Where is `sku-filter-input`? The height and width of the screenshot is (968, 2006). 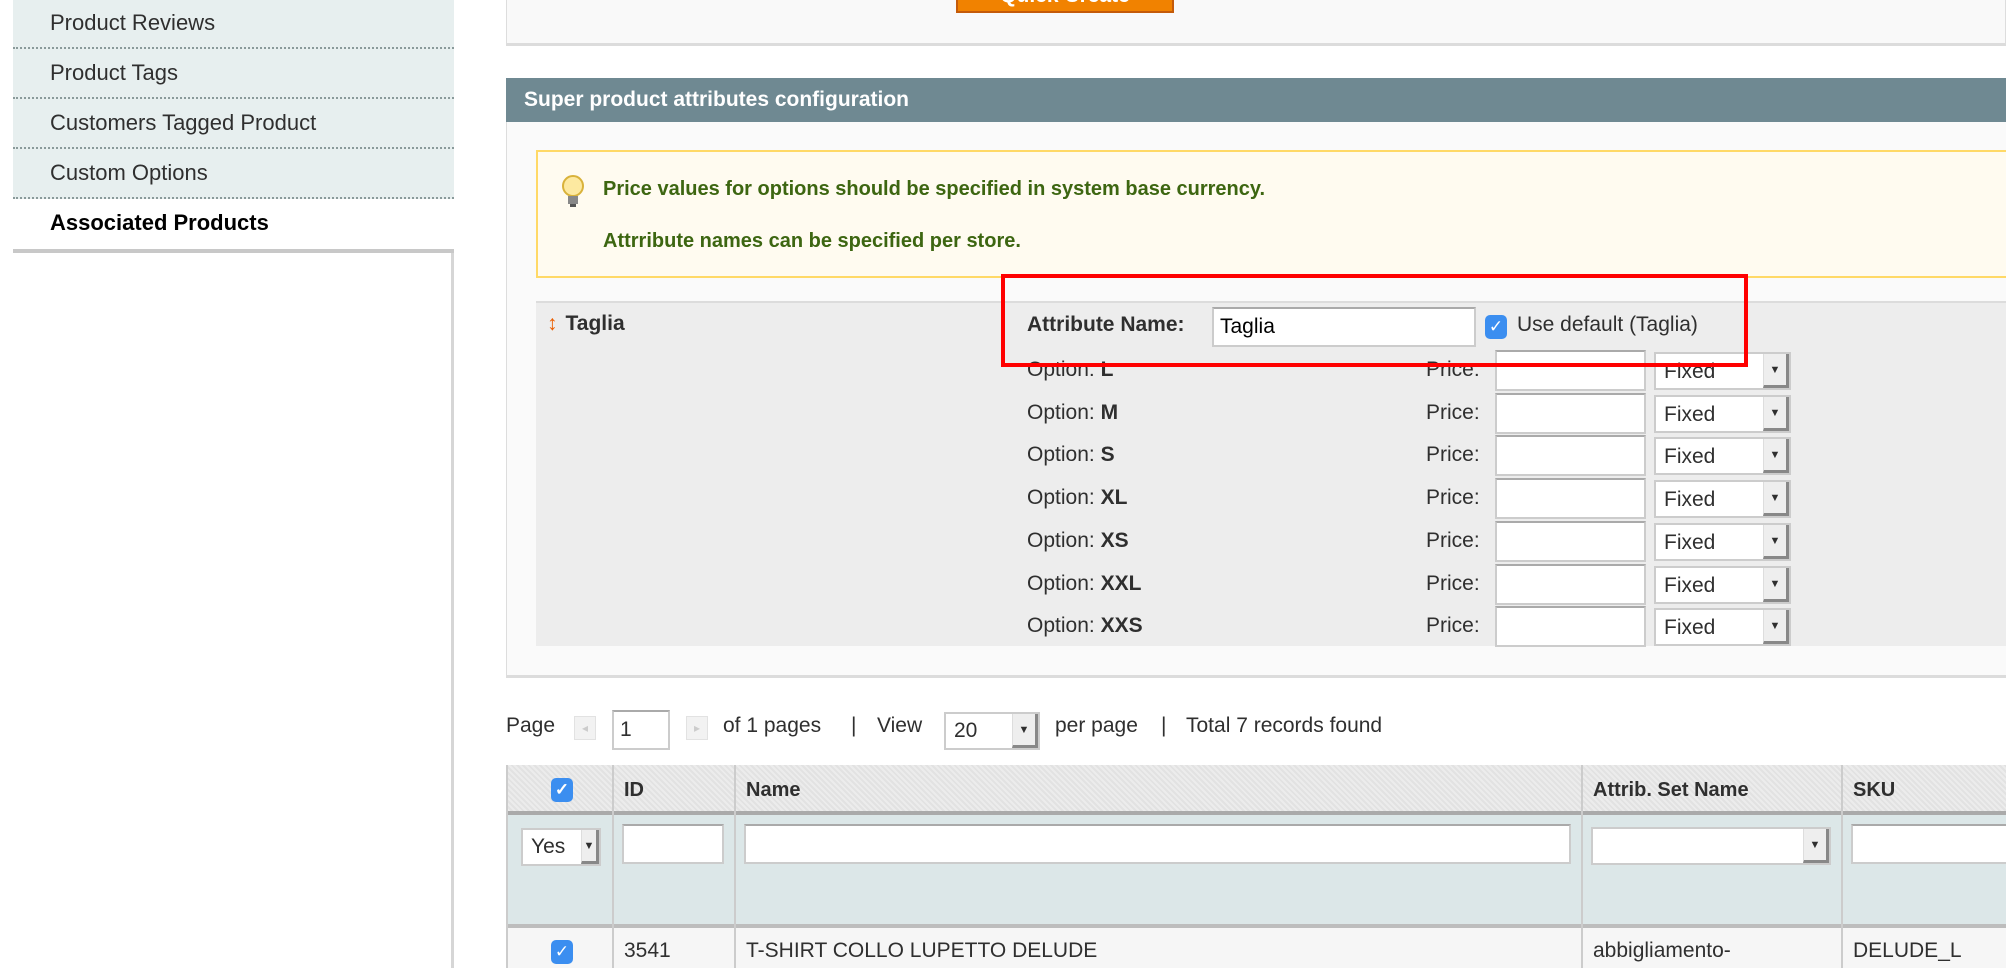 sku-filter-input is located at coordinates (1928, 844).